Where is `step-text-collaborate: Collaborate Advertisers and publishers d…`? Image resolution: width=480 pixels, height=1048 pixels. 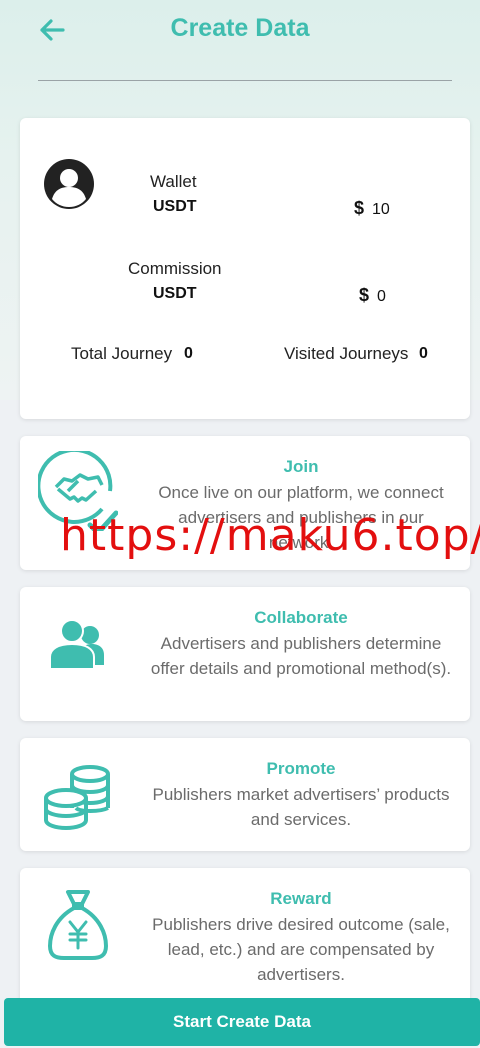
step-text-collaborate: Collaborate Advertisers and publishers d… is located at coordinates (301, 644).